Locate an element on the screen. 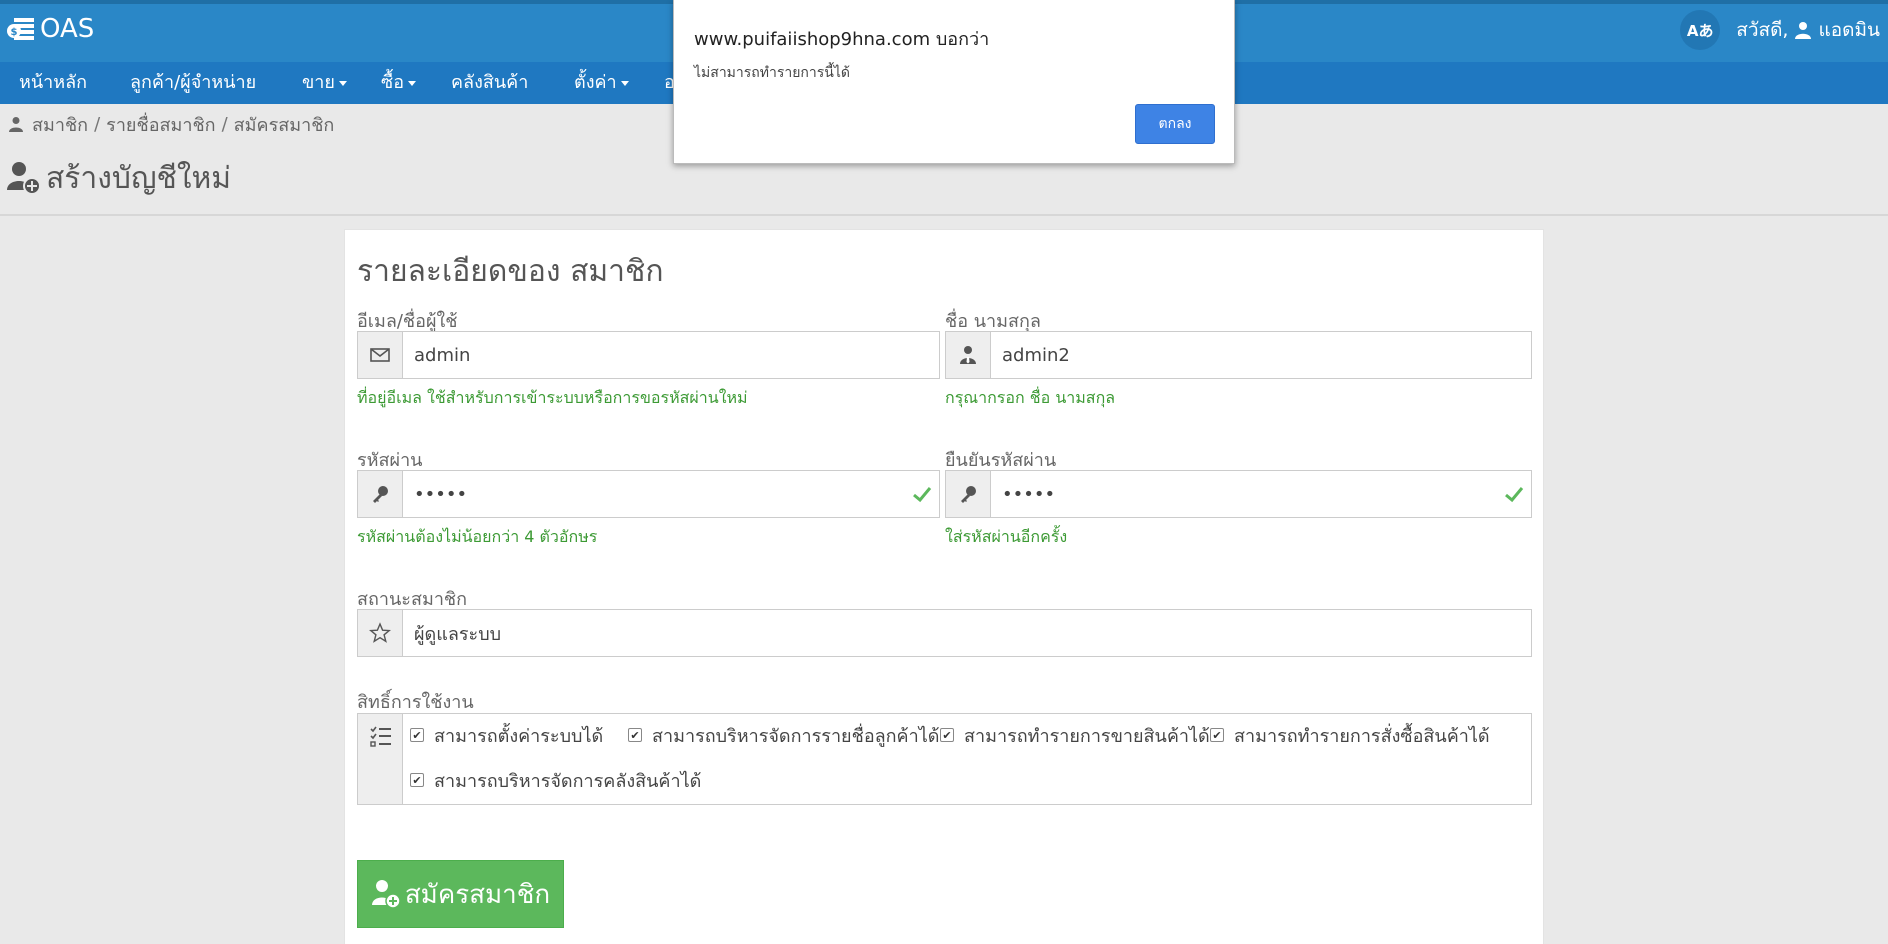  brand-name: OAS is located at coordinates (67, 29).